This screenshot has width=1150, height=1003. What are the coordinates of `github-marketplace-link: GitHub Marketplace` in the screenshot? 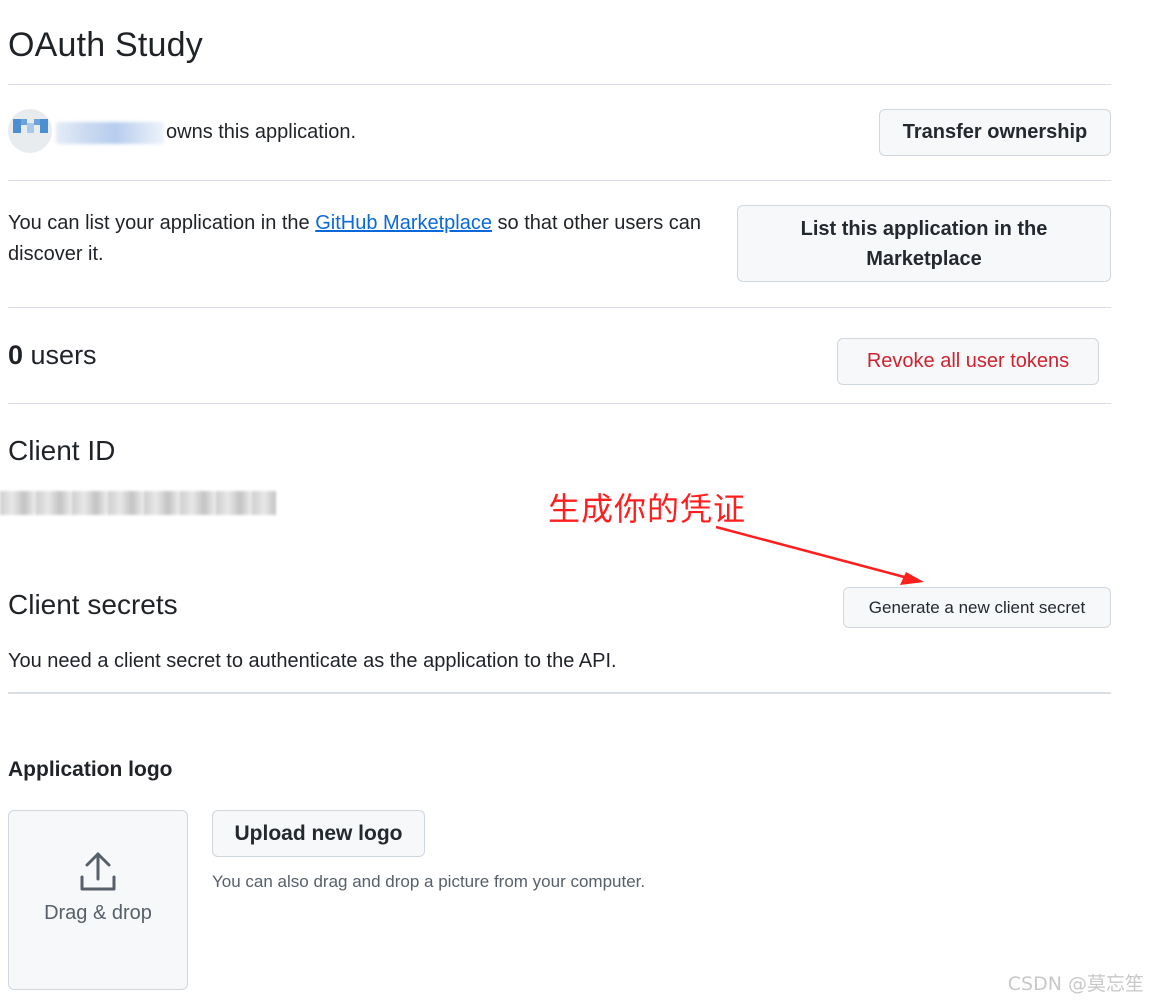 It's located at (403, 223).